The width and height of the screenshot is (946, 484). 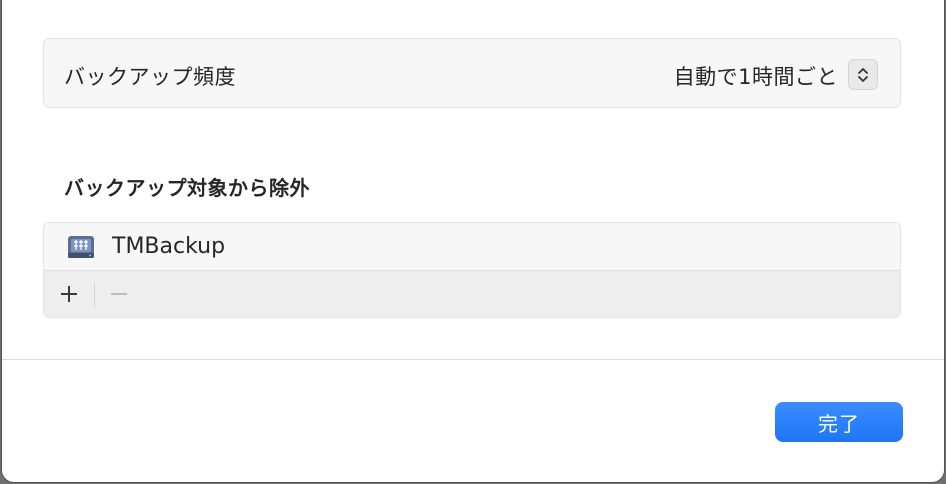 I want to click on toolbar-divider, so click(x=94, y=295).